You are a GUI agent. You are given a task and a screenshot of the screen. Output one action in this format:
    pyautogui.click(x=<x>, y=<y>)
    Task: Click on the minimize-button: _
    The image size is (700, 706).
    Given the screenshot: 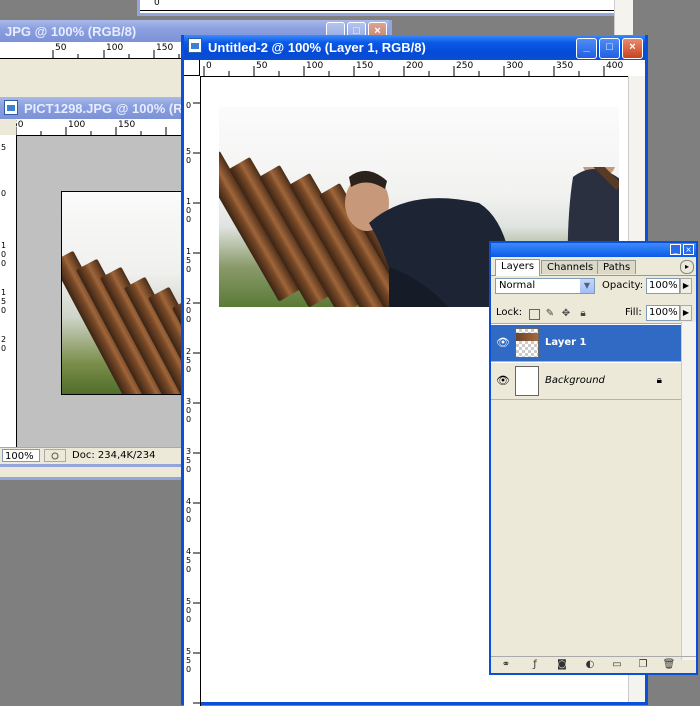 What is the action you would take?
    pyautogui.click(x=586, y=48)
    